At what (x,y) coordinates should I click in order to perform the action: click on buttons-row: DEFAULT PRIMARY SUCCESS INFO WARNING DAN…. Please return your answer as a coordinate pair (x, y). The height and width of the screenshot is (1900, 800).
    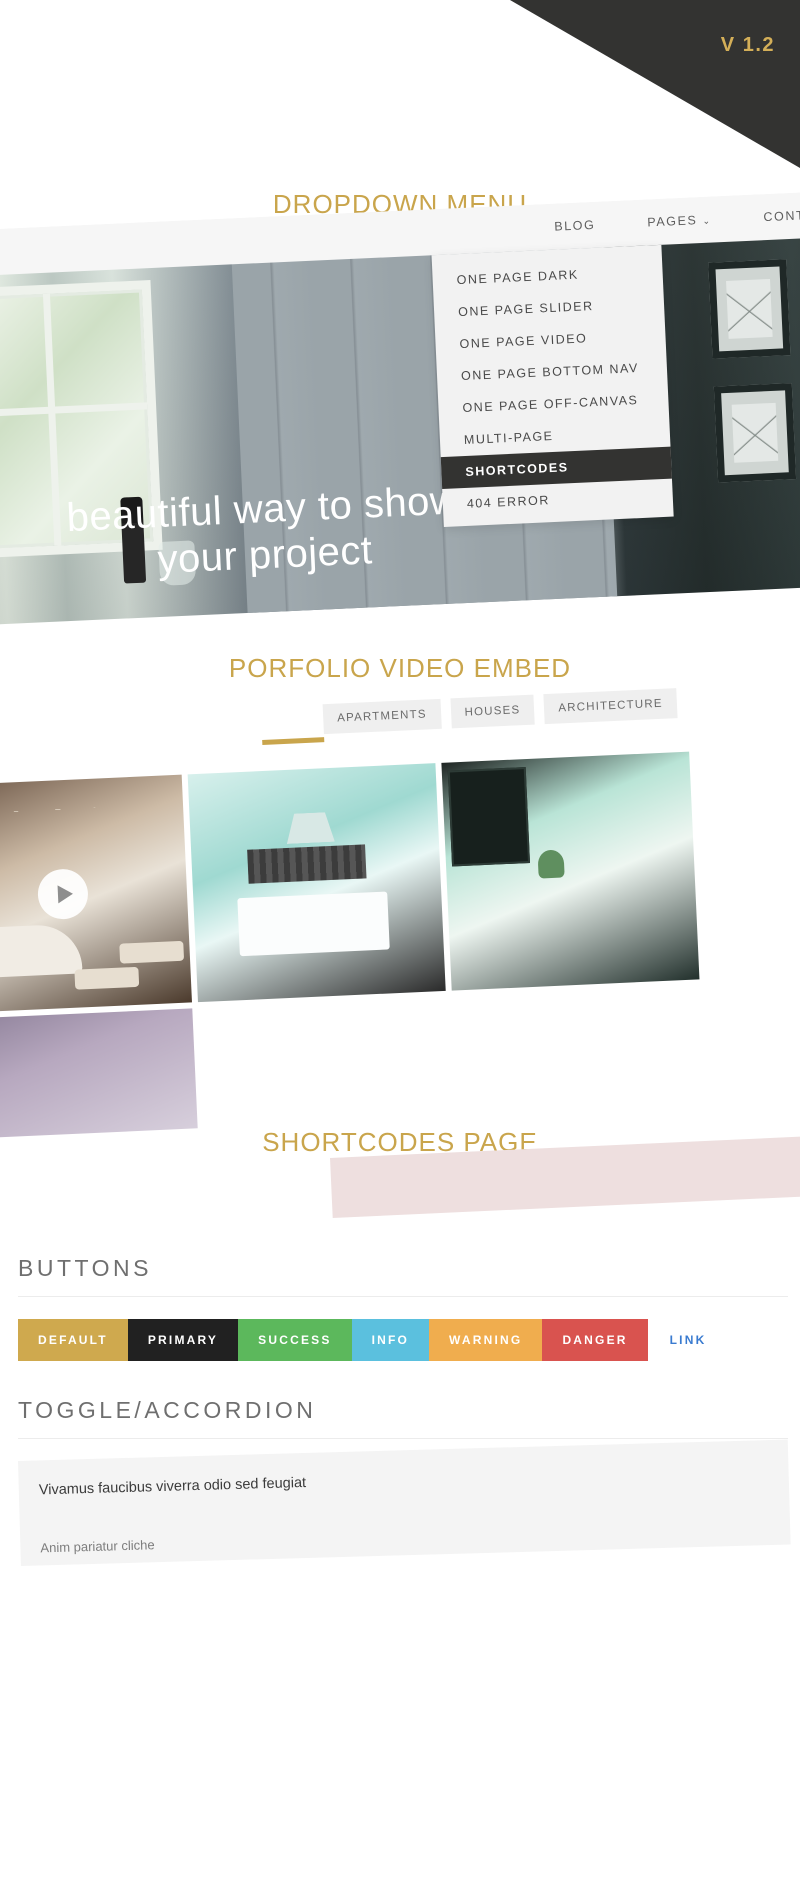
    Looking at the image, I should click on (403, 1340).